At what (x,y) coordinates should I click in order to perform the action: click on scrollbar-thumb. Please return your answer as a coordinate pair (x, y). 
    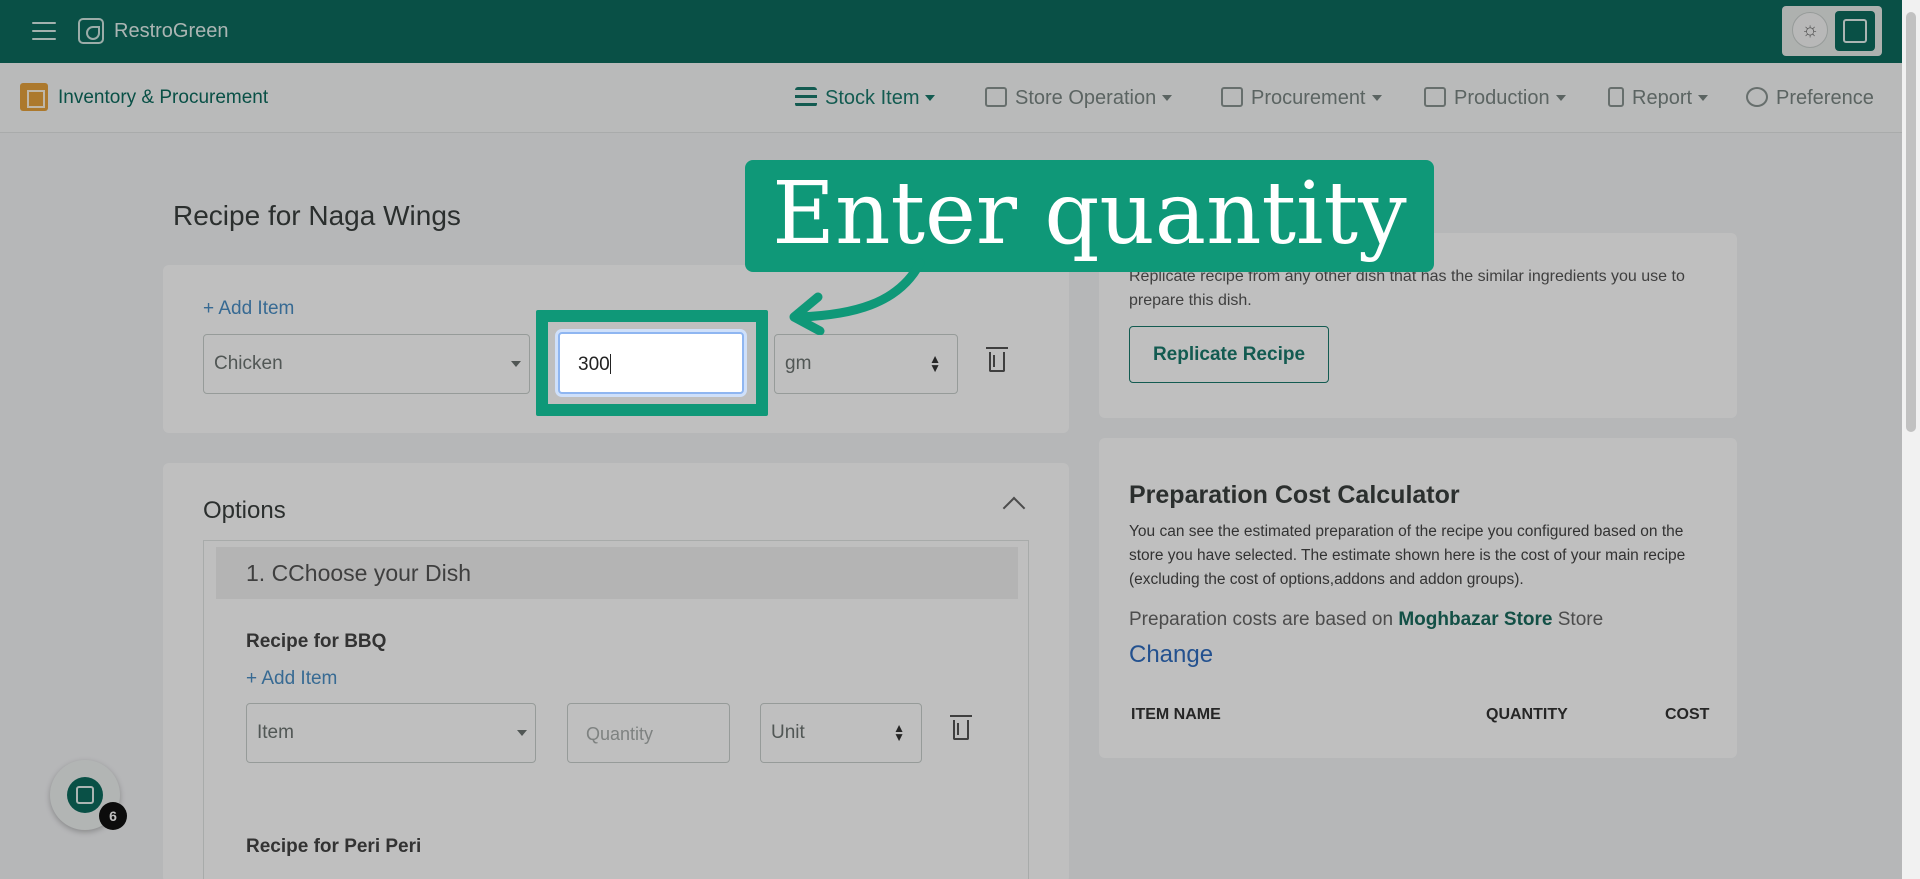
    Looking at the image, I should click on (1911, 222).